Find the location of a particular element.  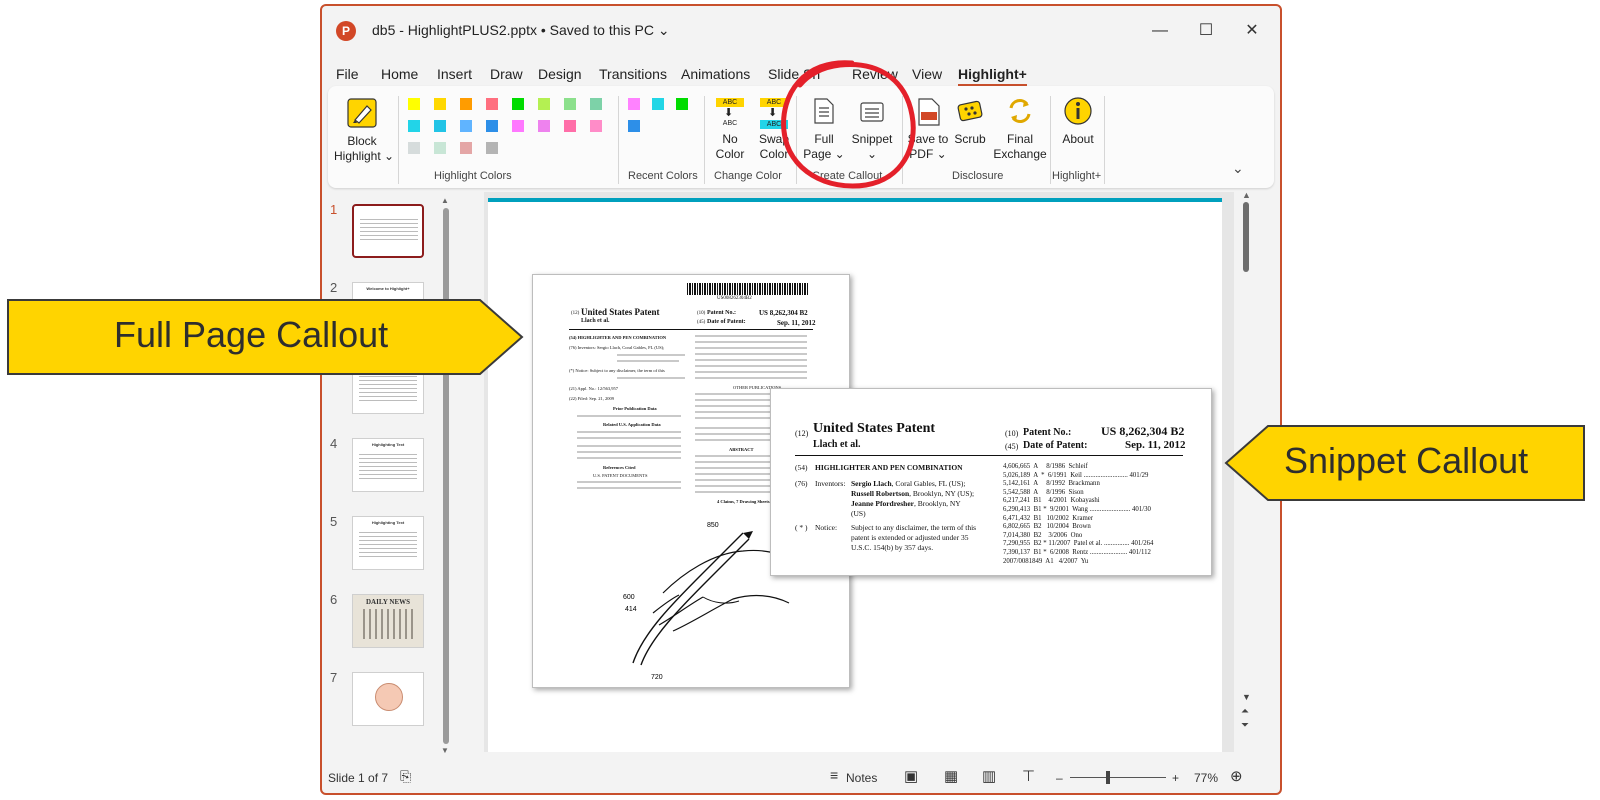

patent-no-code: (10) is located at coordinates (701, 313).